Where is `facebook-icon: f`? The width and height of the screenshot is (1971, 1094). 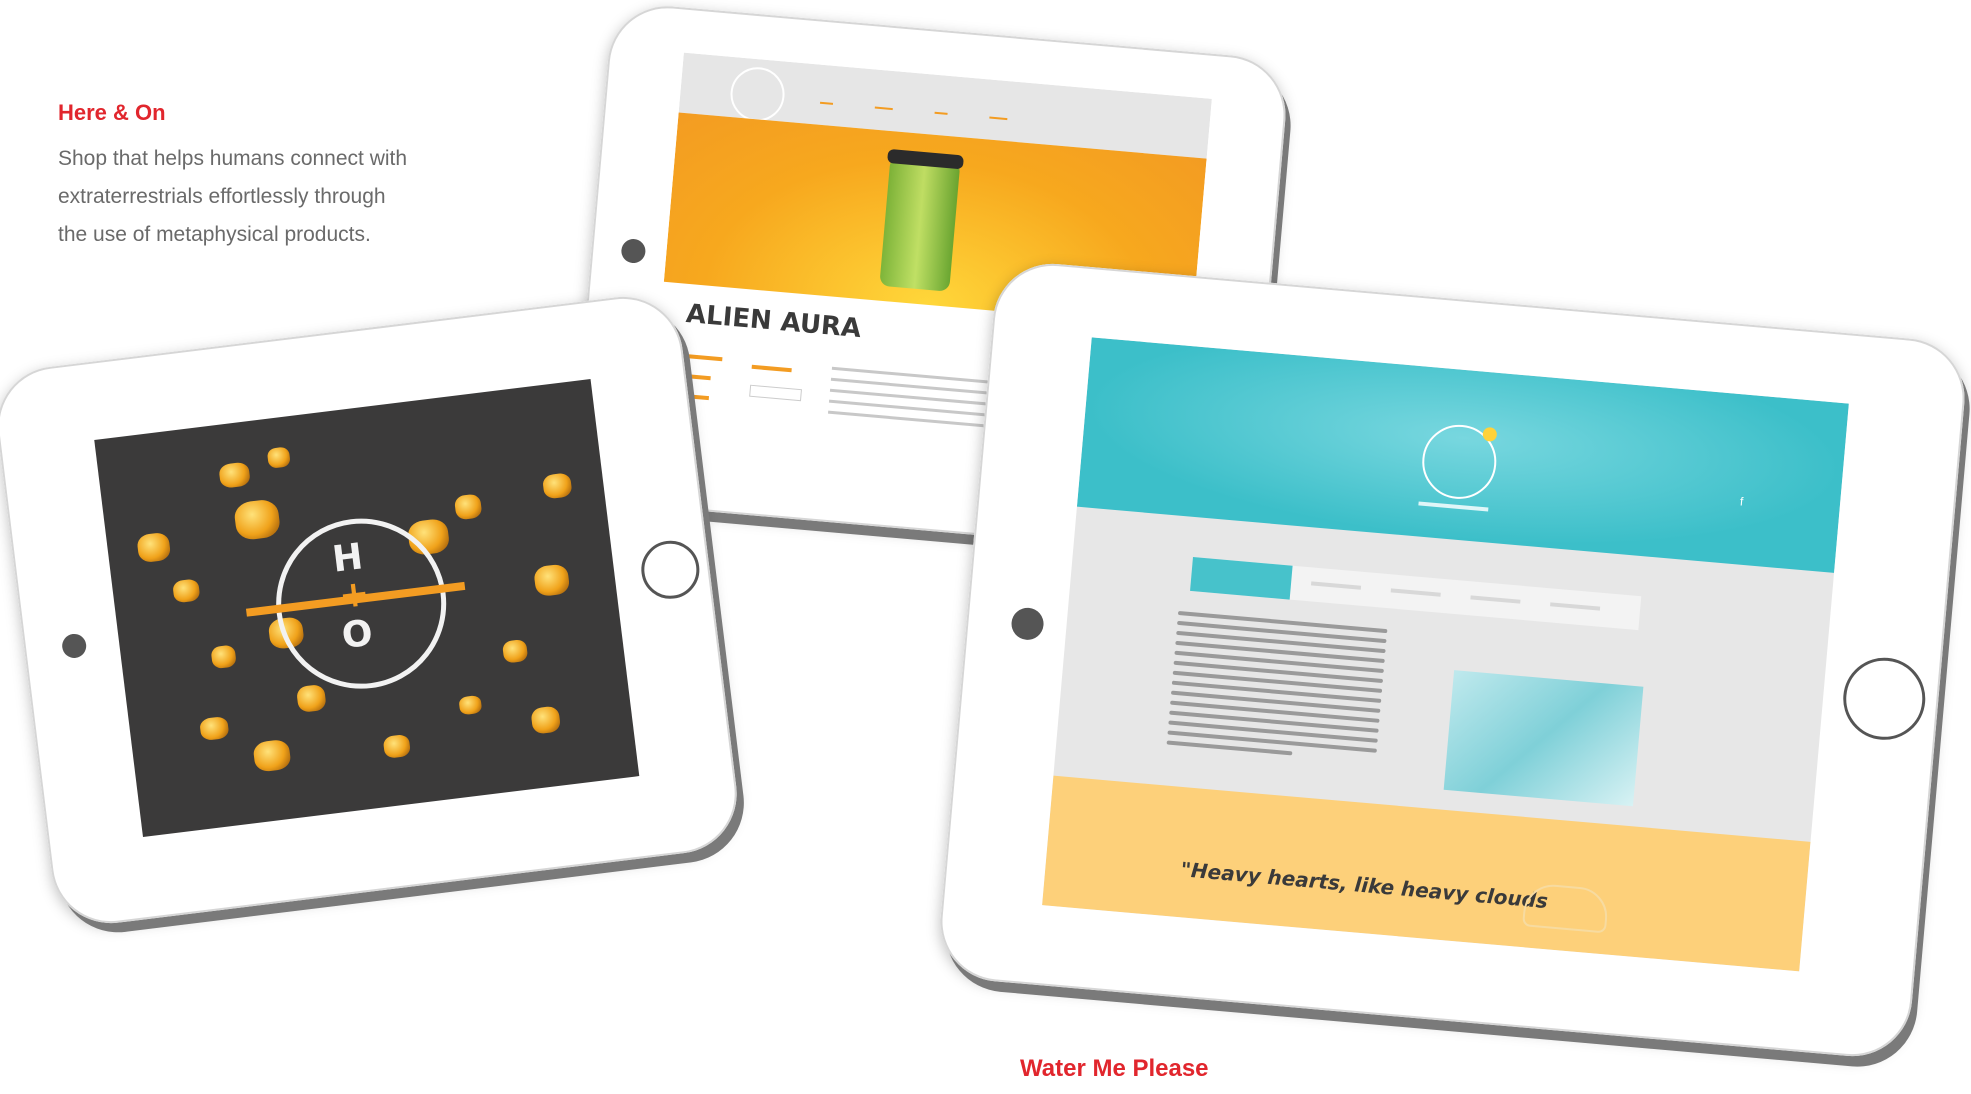 facebook-icon: f is located at coordinates (1745, 501).